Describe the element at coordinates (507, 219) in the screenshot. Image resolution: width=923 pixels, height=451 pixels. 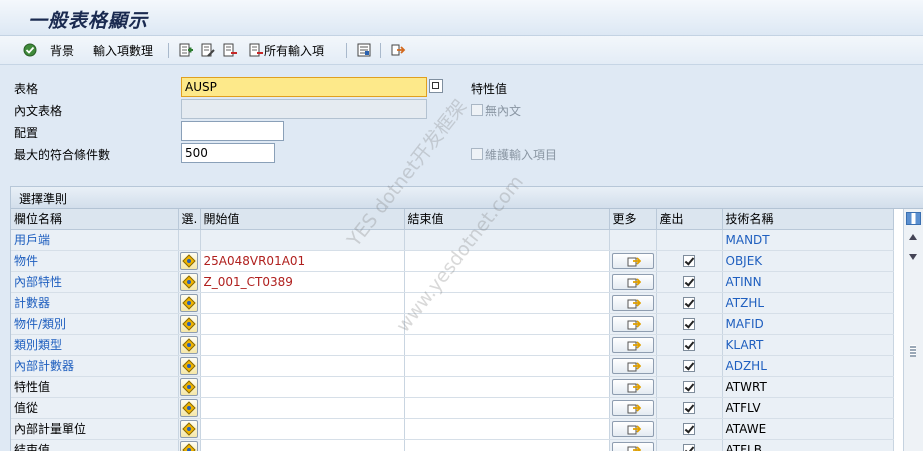
I see `column-header-to: 結束值` at that location.